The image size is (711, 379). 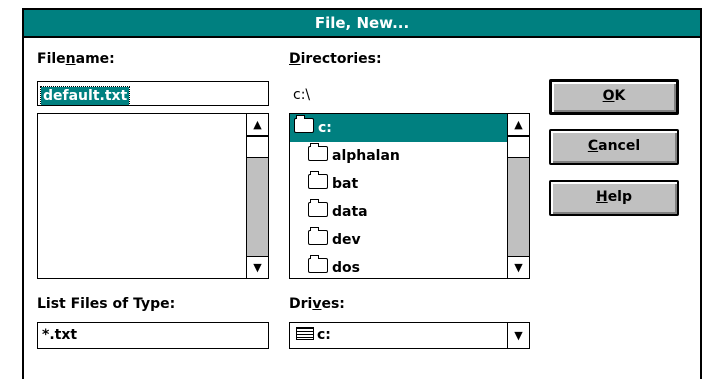 What do you see at coordinates (398, 212) in the screenshot?
I see `directory-item: data` at bounding box center [398, 212].